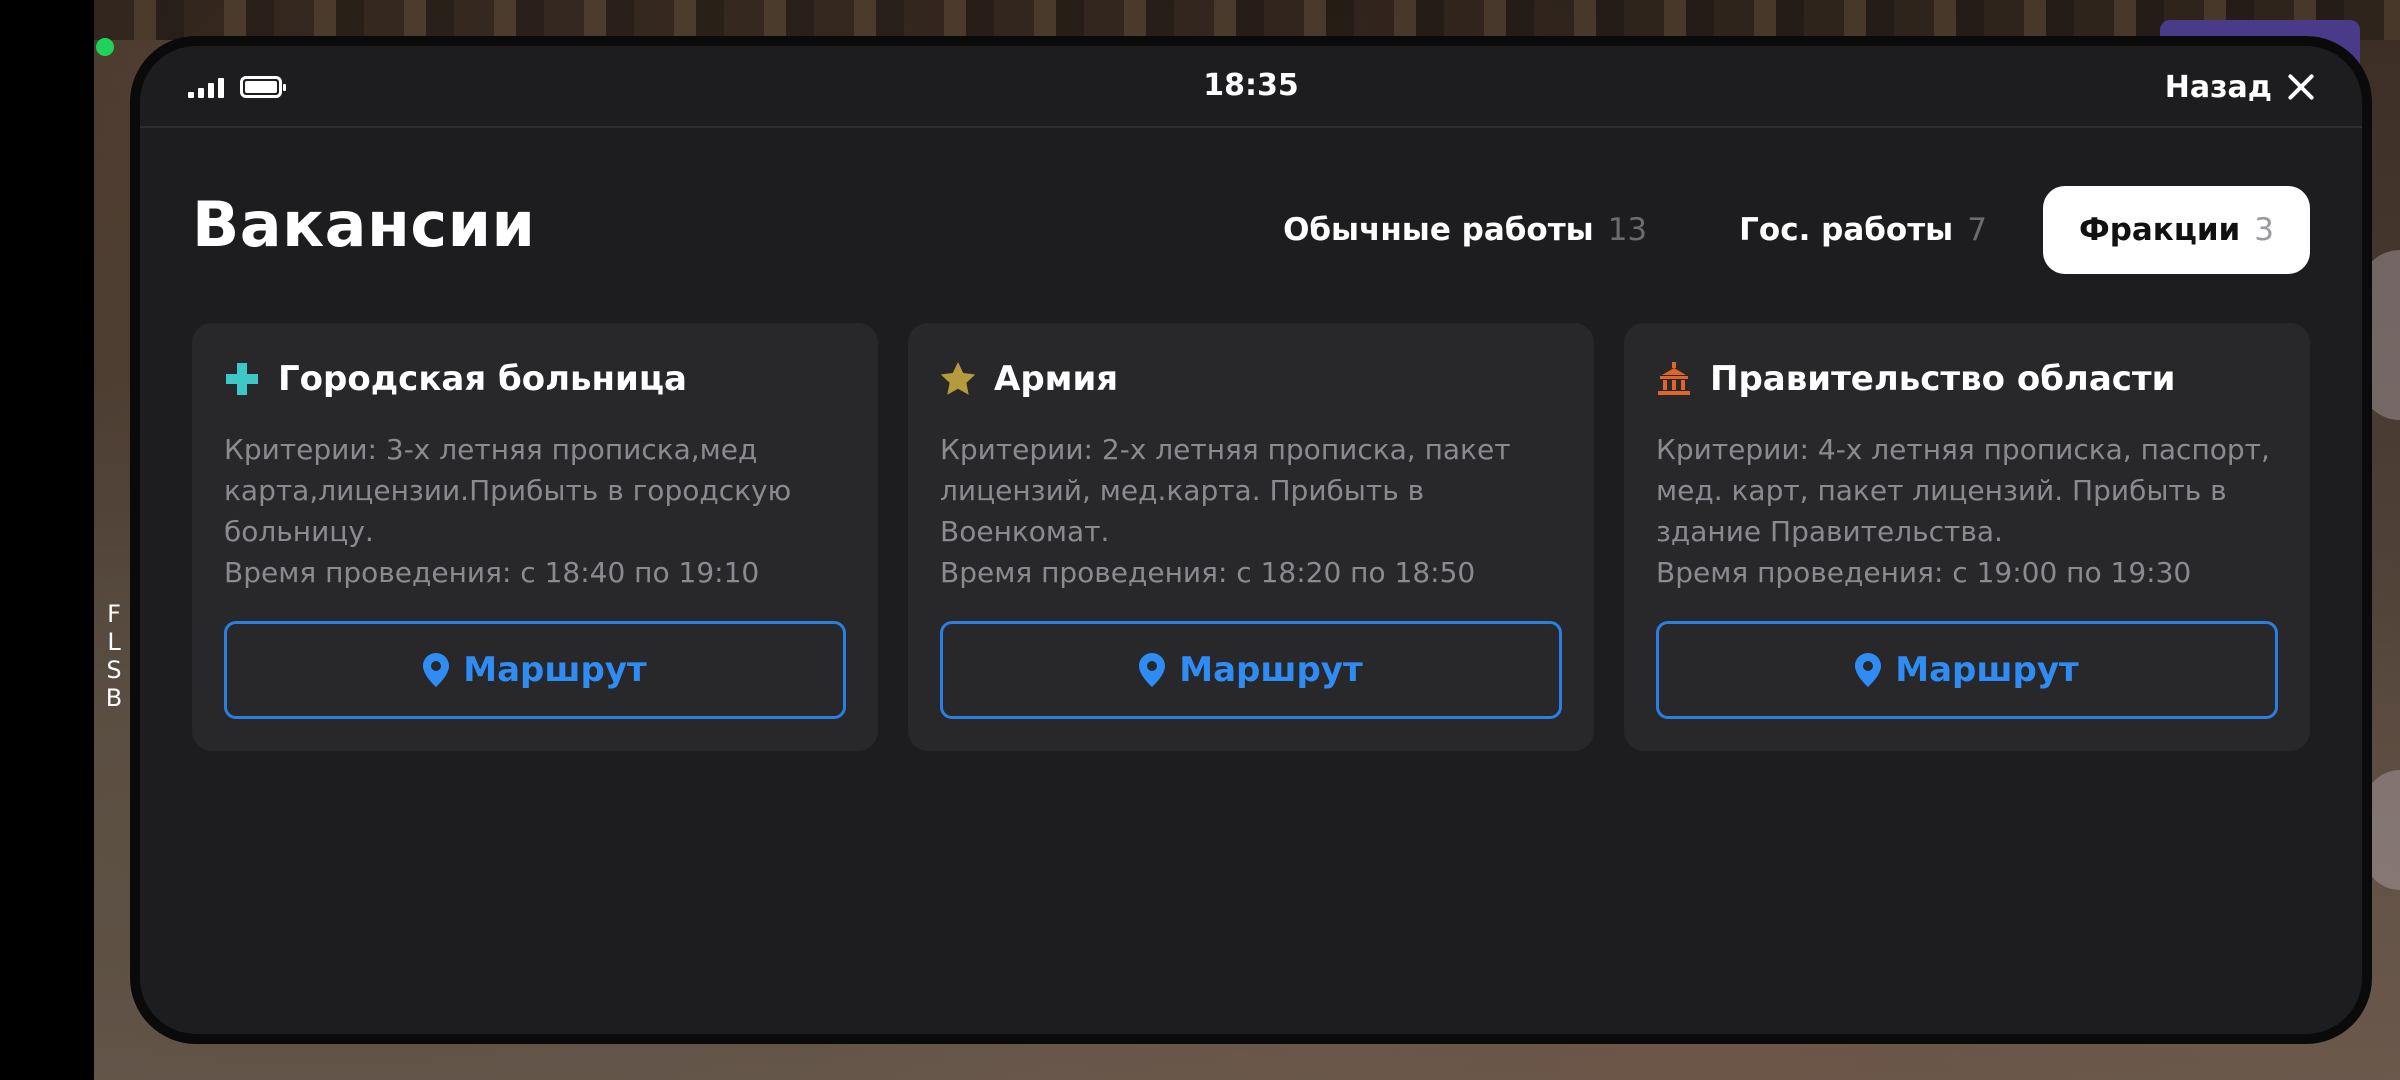  Describe the element at coordinates (2264, 230) in the screenshot. I see `tab-count: 3` at that location.